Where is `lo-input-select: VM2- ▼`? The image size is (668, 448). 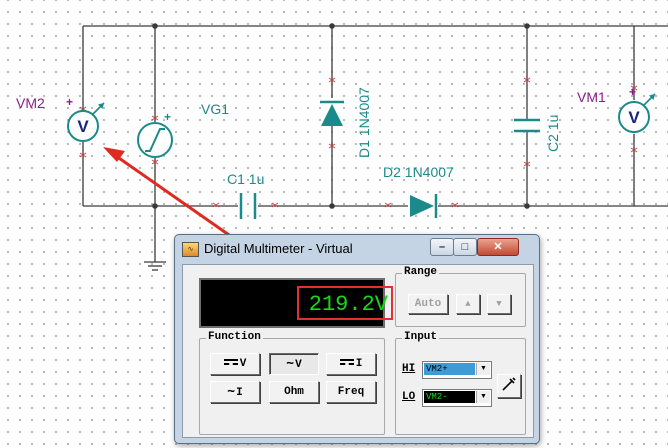 lo-input-select: VM2- ▼ is located at coordinates (457, 398).